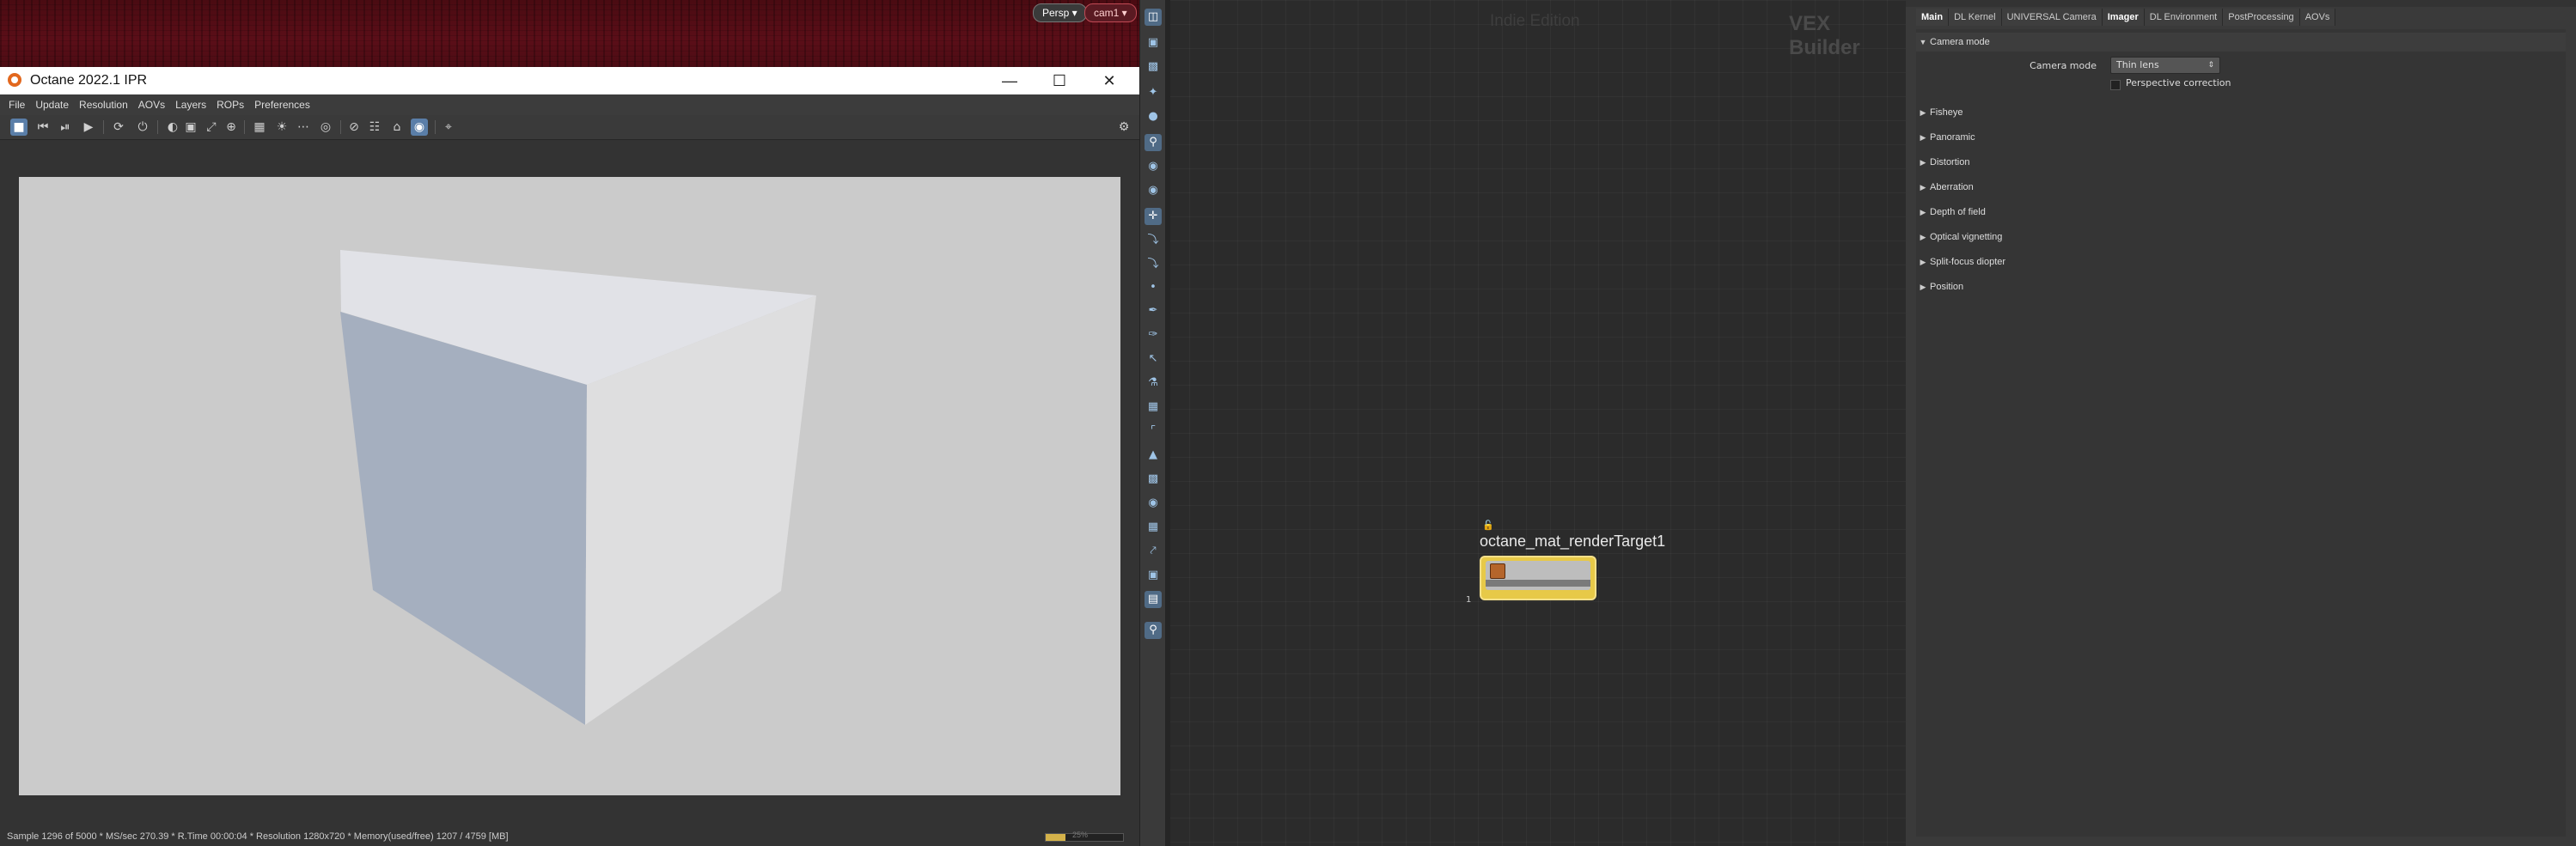 This screenshot has height=846, width=2576. Describe the element at coordinates (1153, 383) in the screenshot. I see `sculpt-tool-icon: ⚗` at that location.